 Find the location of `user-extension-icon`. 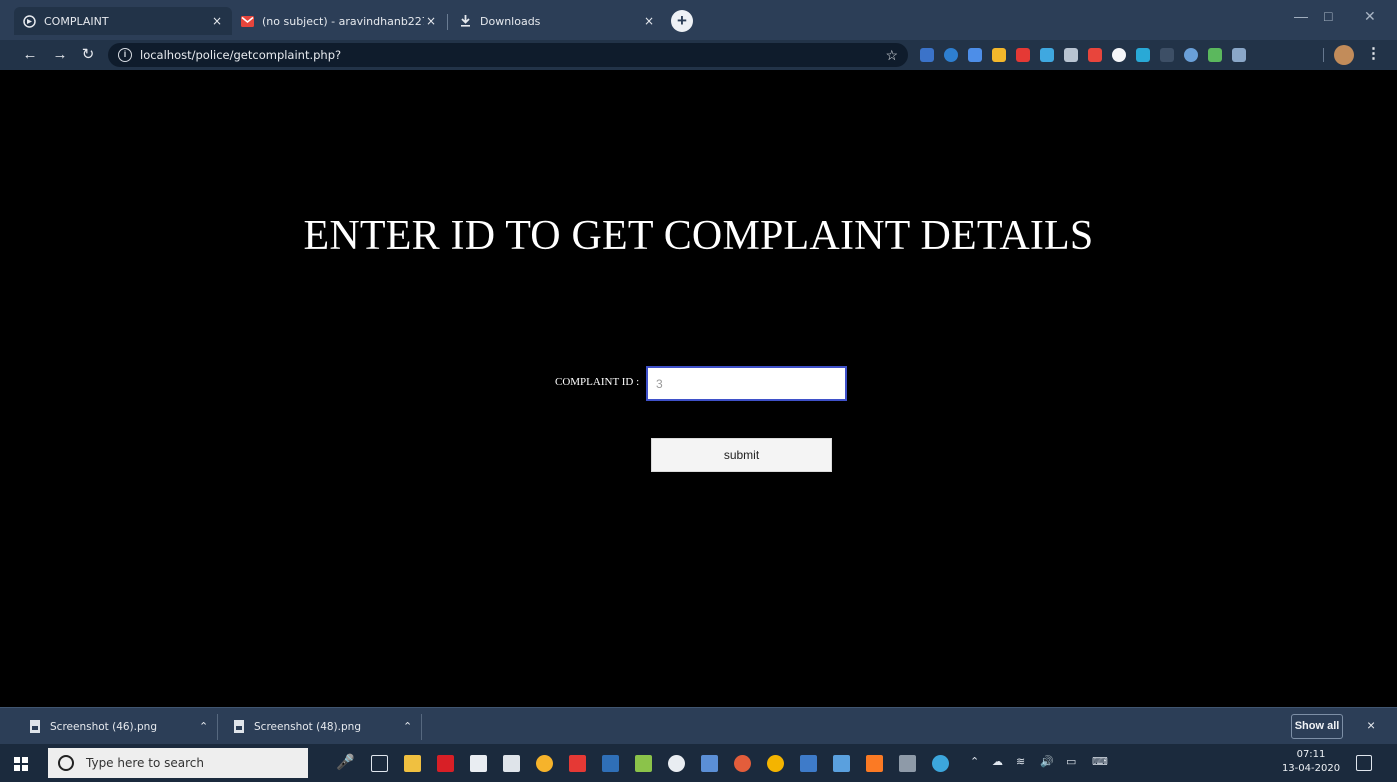

user-extension-icon is located at coordinates (1191, 55).